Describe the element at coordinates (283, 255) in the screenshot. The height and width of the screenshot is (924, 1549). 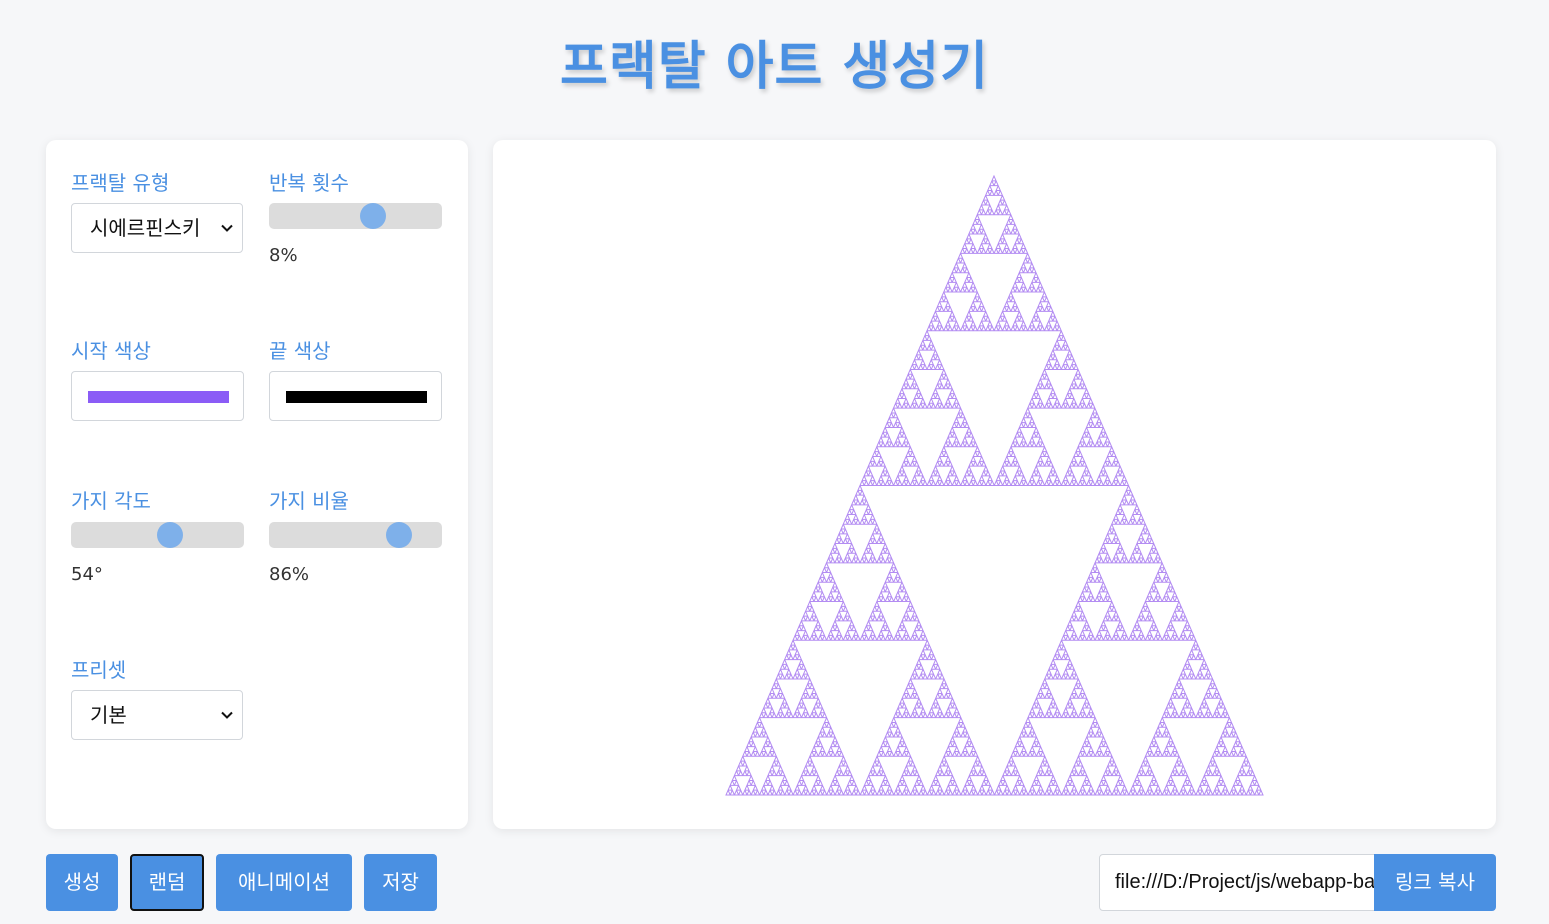
I see `iterations-value: 8%` at that location.